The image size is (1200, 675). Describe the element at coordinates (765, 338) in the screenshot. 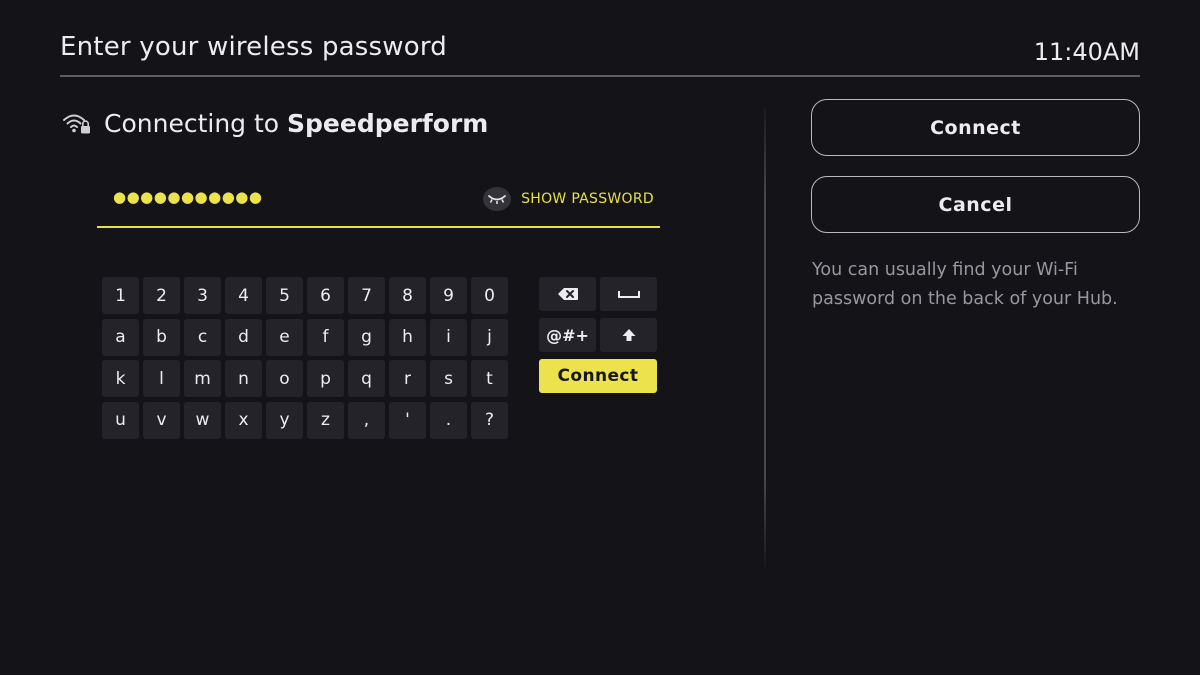

I see `vertical-divider` at that location.